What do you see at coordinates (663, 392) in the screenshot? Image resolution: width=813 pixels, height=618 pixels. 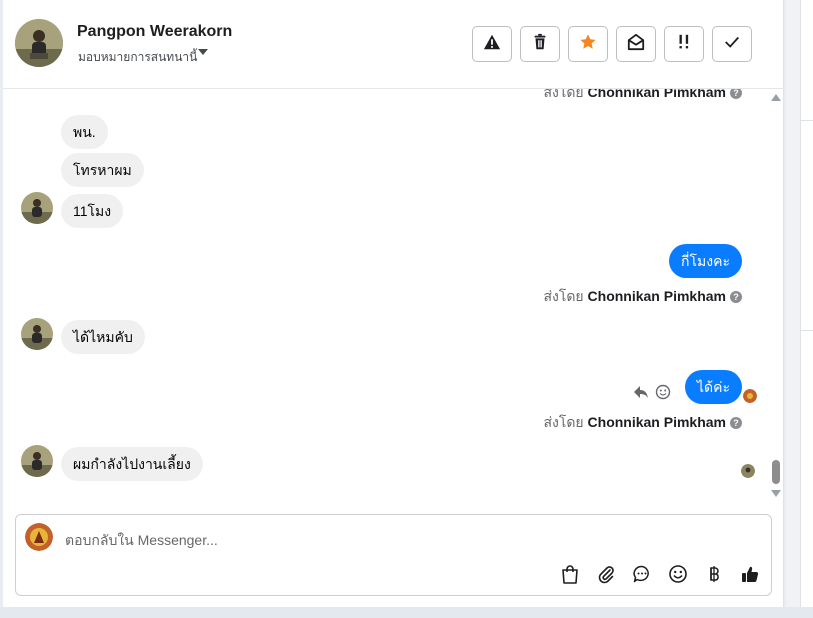 I see `react-emoji-icon` at bounding box center [663, 392].